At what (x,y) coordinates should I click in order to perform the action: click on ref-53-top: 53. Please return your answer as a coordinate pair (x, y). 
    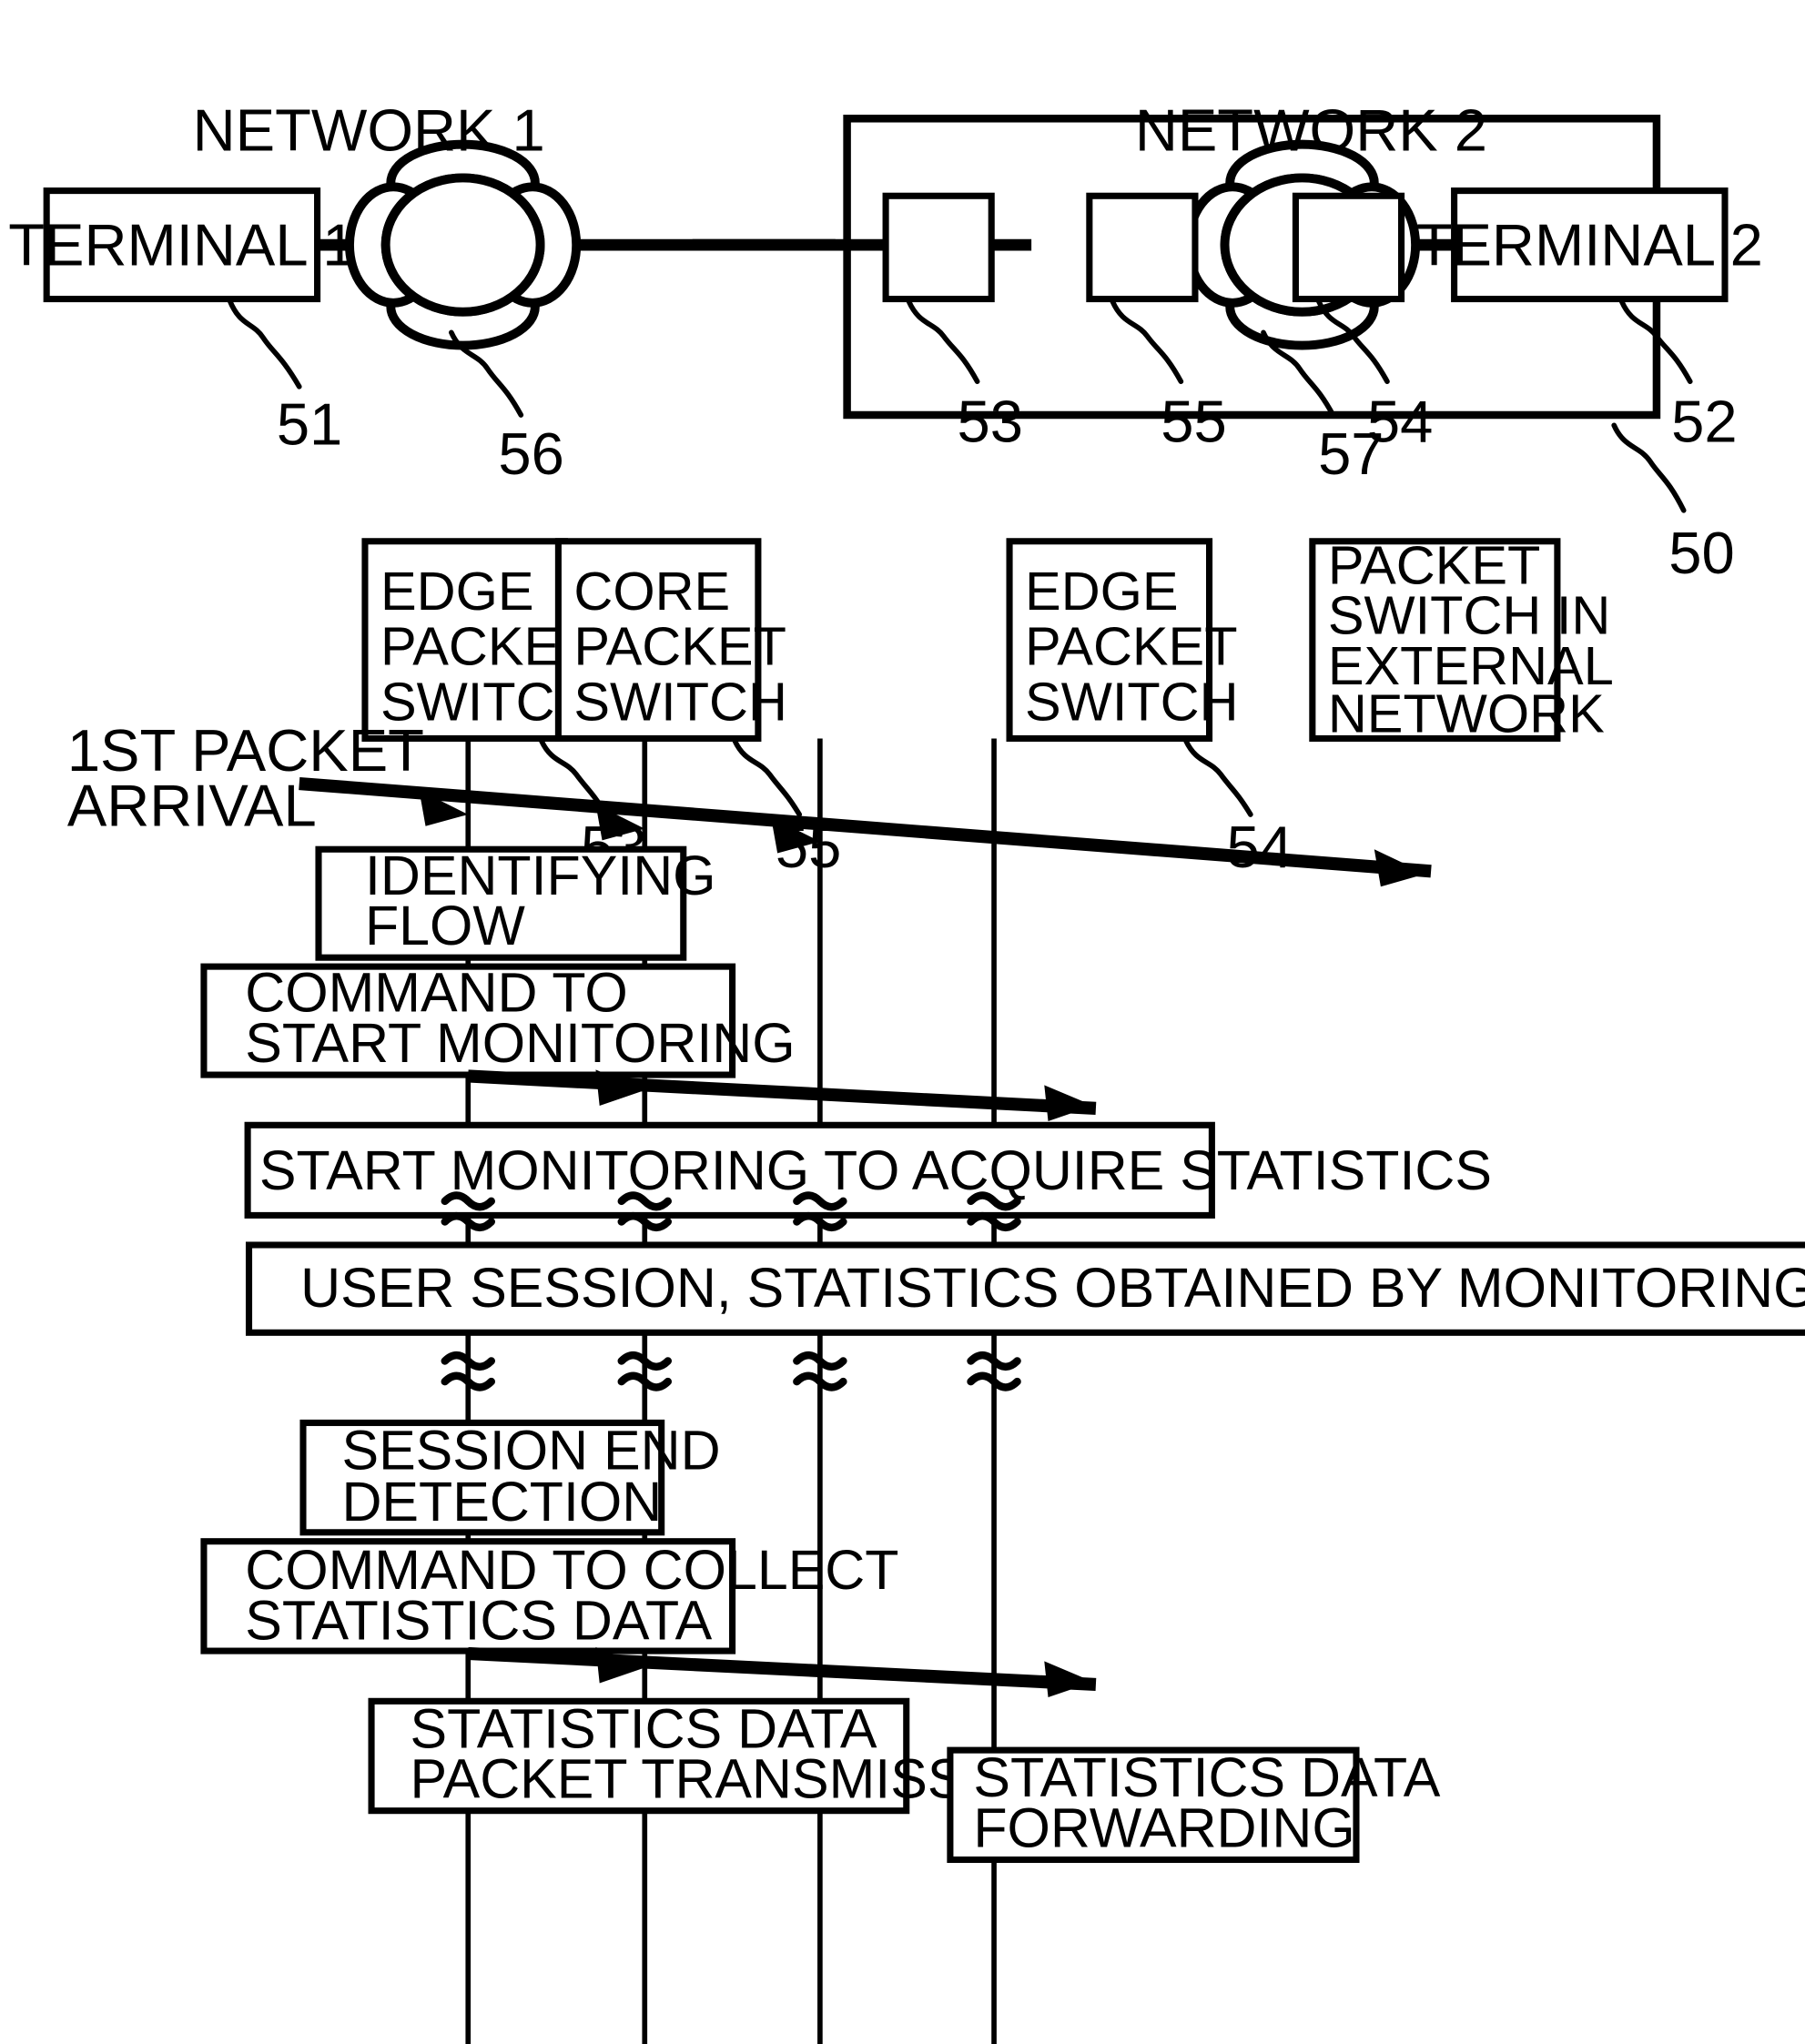
    Looking at the image, I should click on (990, 422).